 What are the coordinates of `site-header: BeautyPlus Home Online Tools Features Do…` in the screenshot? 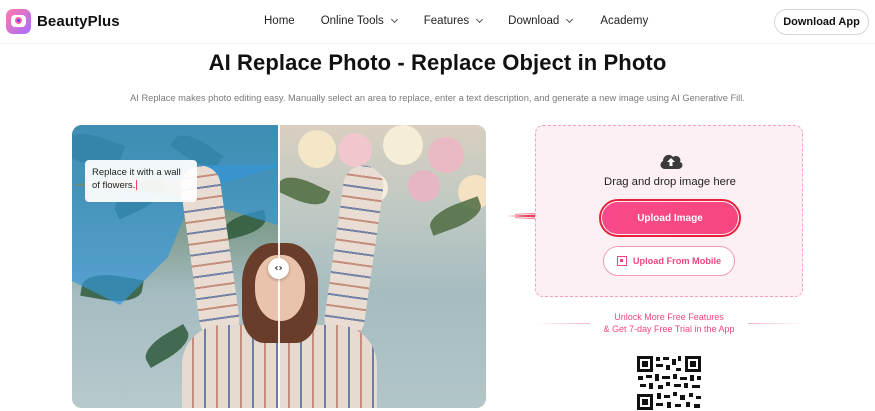 It's located at (437, 22).